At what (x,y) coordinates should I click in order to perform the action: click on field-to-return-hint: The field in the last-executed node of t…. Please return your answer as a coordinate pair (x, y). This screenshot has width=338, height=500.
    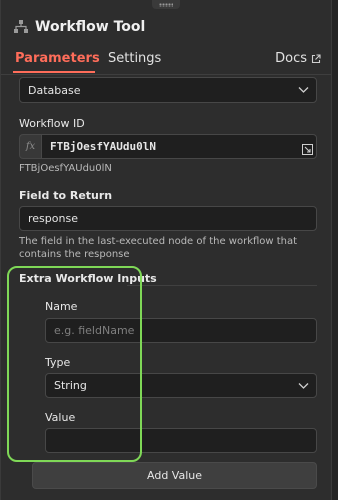
    Looking at the image, I should click on (158, 248).